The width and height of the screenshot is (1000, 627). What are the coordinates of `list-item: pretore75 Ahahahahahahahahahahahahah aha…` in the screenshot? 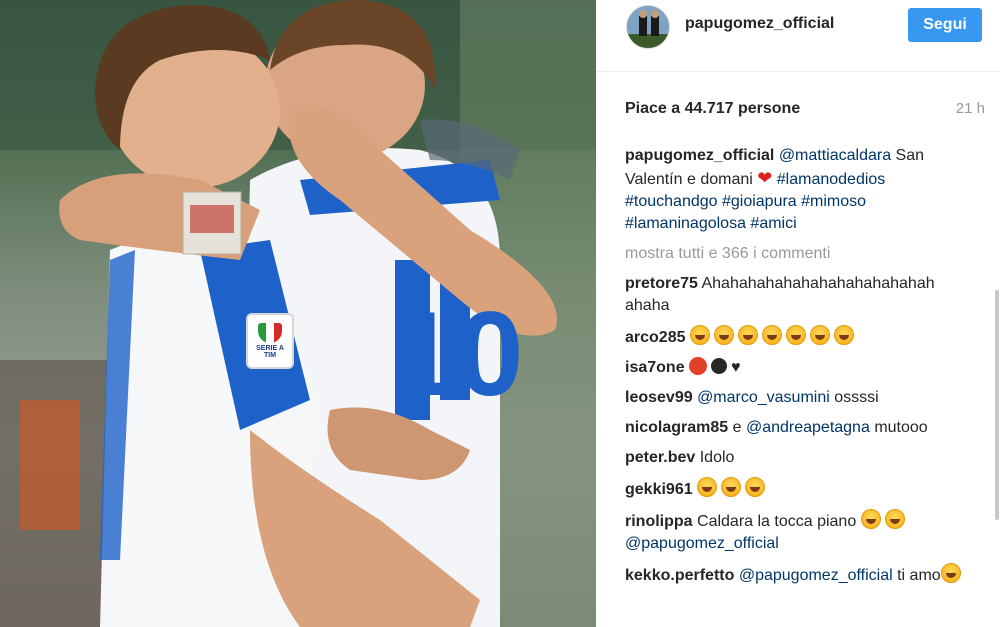 It's located at (797, 295).